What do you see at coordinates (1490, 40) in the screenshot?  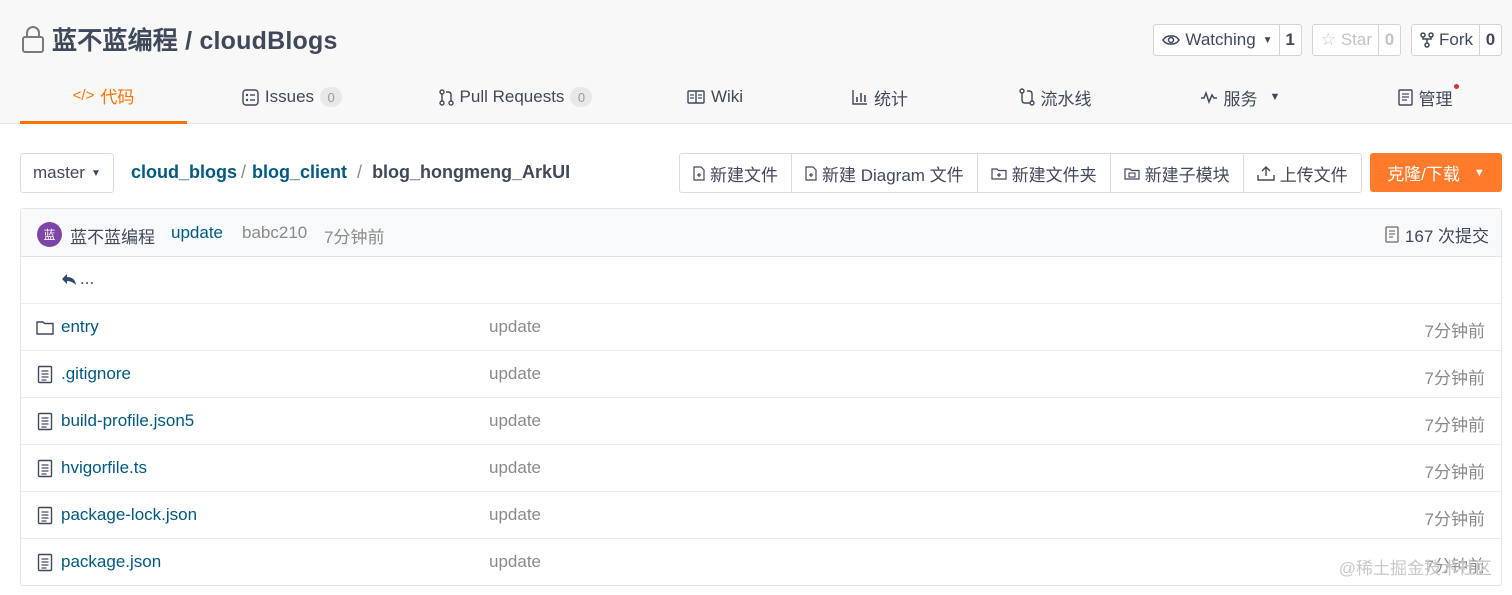 I see `fork-count: 0` at bounding box center [1490, 40].